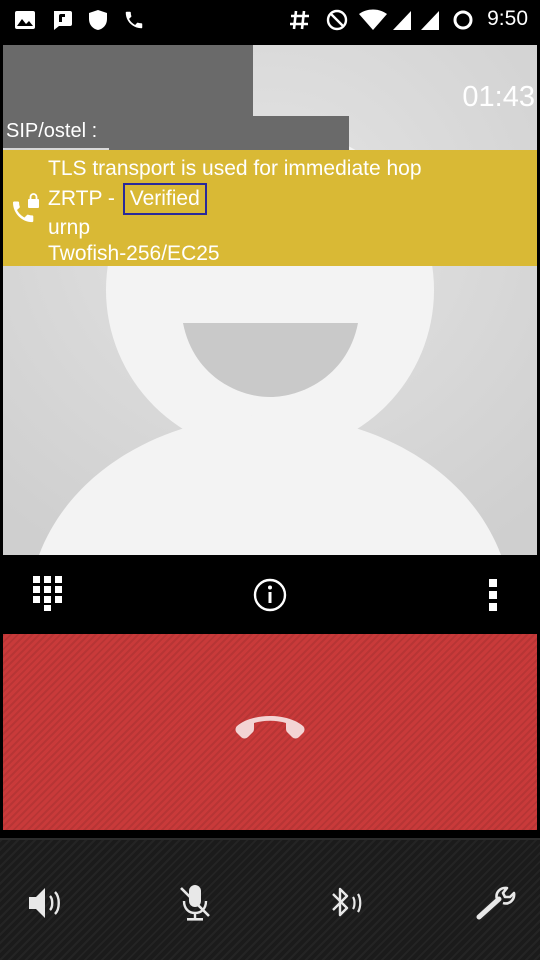 Image resolution: width=540 pixels, height=960 pixels. Describe the element at coordinates (300, 20) in the screenshot. I see `hash-icon` at that location.